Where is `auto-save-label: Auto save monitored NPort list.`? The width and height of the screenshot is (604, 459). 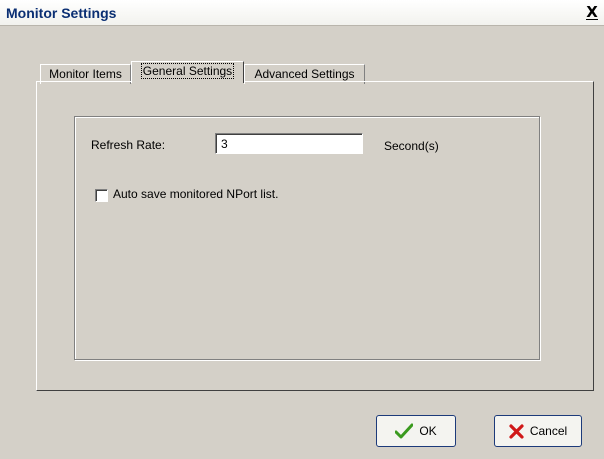 auto-save-label: Auto save monitored NPort list. is located at coordinates (195, 194).